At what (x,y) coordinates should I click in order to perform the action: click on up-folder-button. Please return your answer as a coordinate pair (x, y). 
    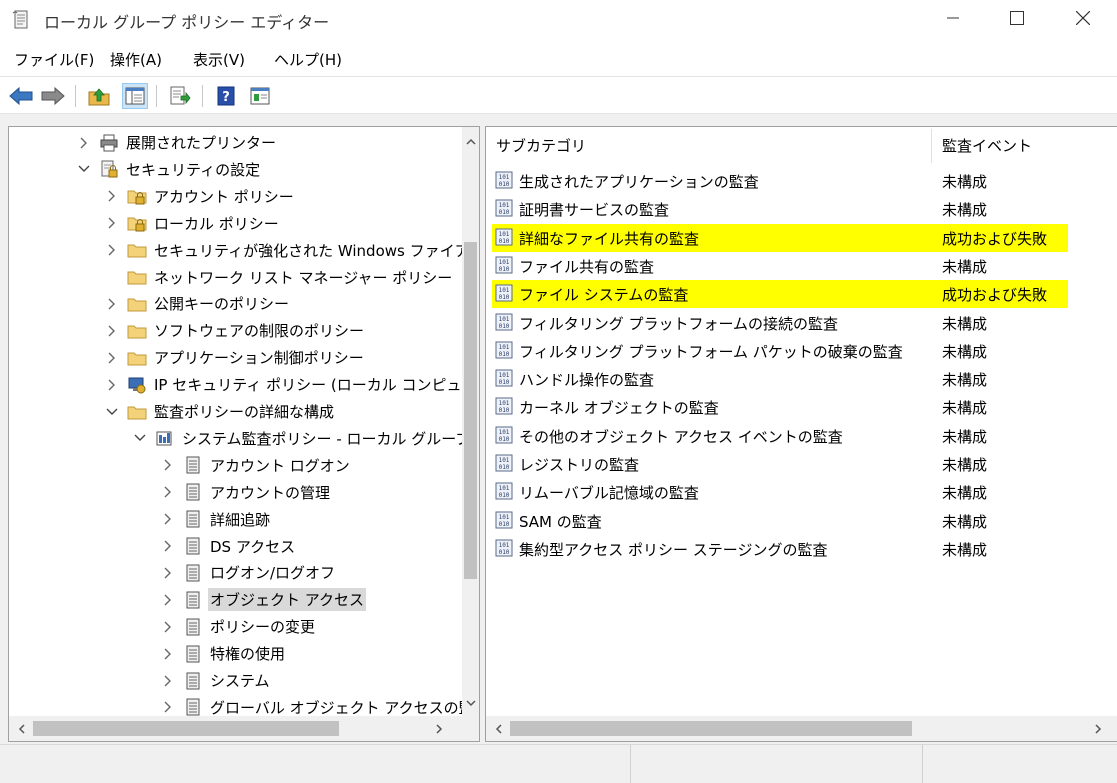
    Looking at the image, I should click on (99, 96).